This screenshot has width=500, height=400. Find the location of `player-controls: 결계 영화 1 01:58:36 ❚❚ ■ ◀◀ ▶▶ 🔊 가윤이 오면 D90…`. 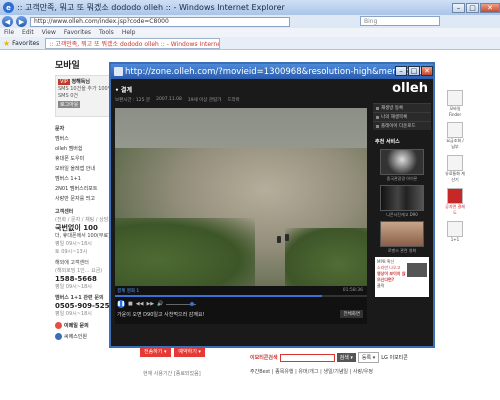

player-controls: 결계 영화 1 01:58:36 ❚❚ ■ ◀◀ ▶▶ 🔊 가윤이 오면 D90… is located at coordinates (241, 305).